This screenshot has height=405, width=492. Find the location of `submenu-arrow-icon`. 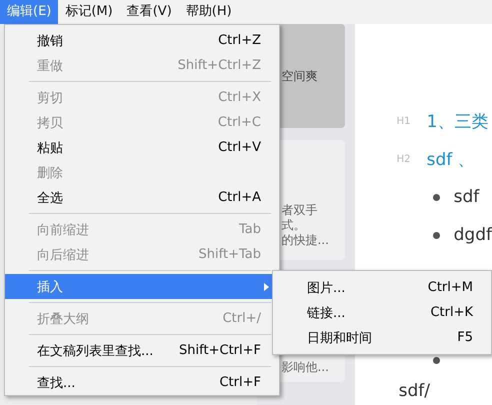

submenu-arrow-icon is located at coordinates (266, 286).